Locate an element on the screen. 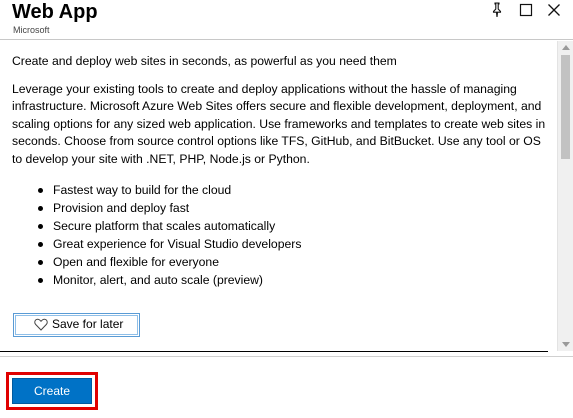  maximize-icon is located at coordinates (526, 10).